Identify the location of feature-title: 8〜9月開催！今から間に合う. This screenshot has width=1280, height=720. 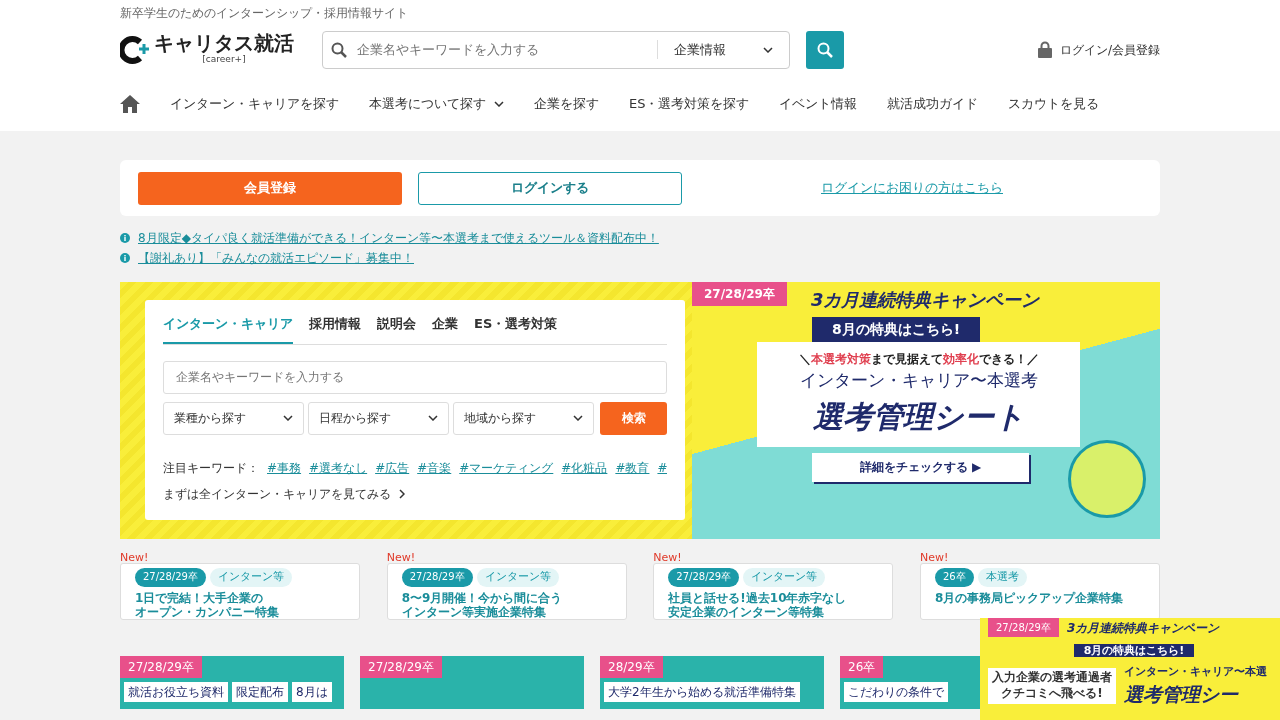
(482, 597).